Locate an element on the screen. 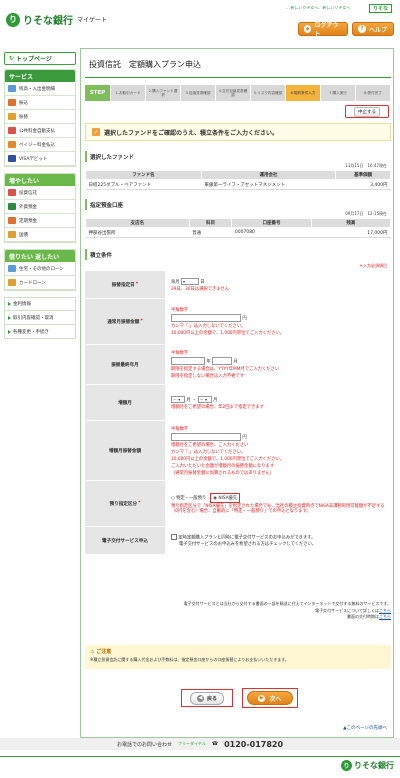  sidebar-item-visa: VISAデビット is located at coordinates (40, 159).